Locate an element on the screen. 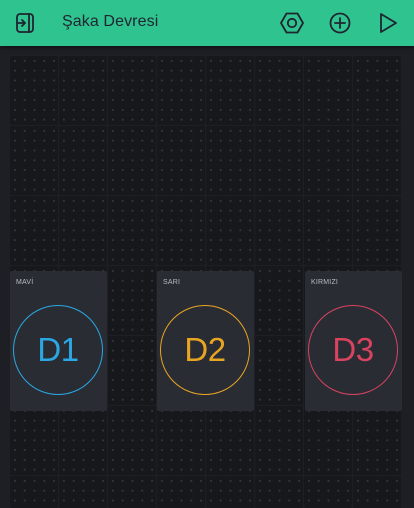 This screenshot has width=414, height=508. pin-button-d1: D1 is located at coordinates (58, 350).